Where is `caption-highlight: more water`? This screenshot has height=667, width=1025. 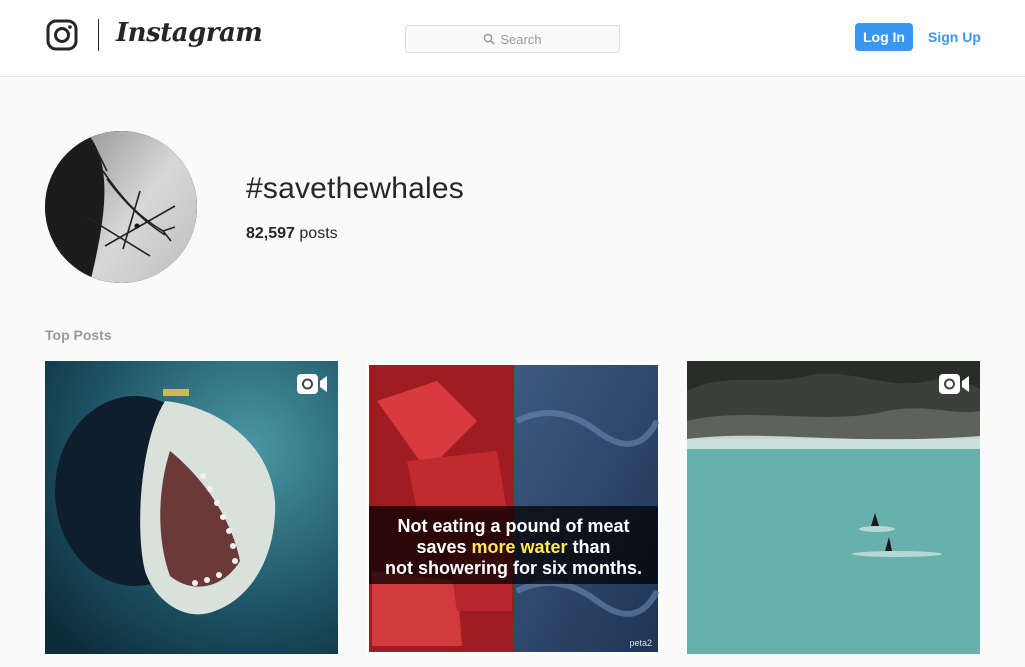 caption-highlight: more water is located at coordinates (519, 547).